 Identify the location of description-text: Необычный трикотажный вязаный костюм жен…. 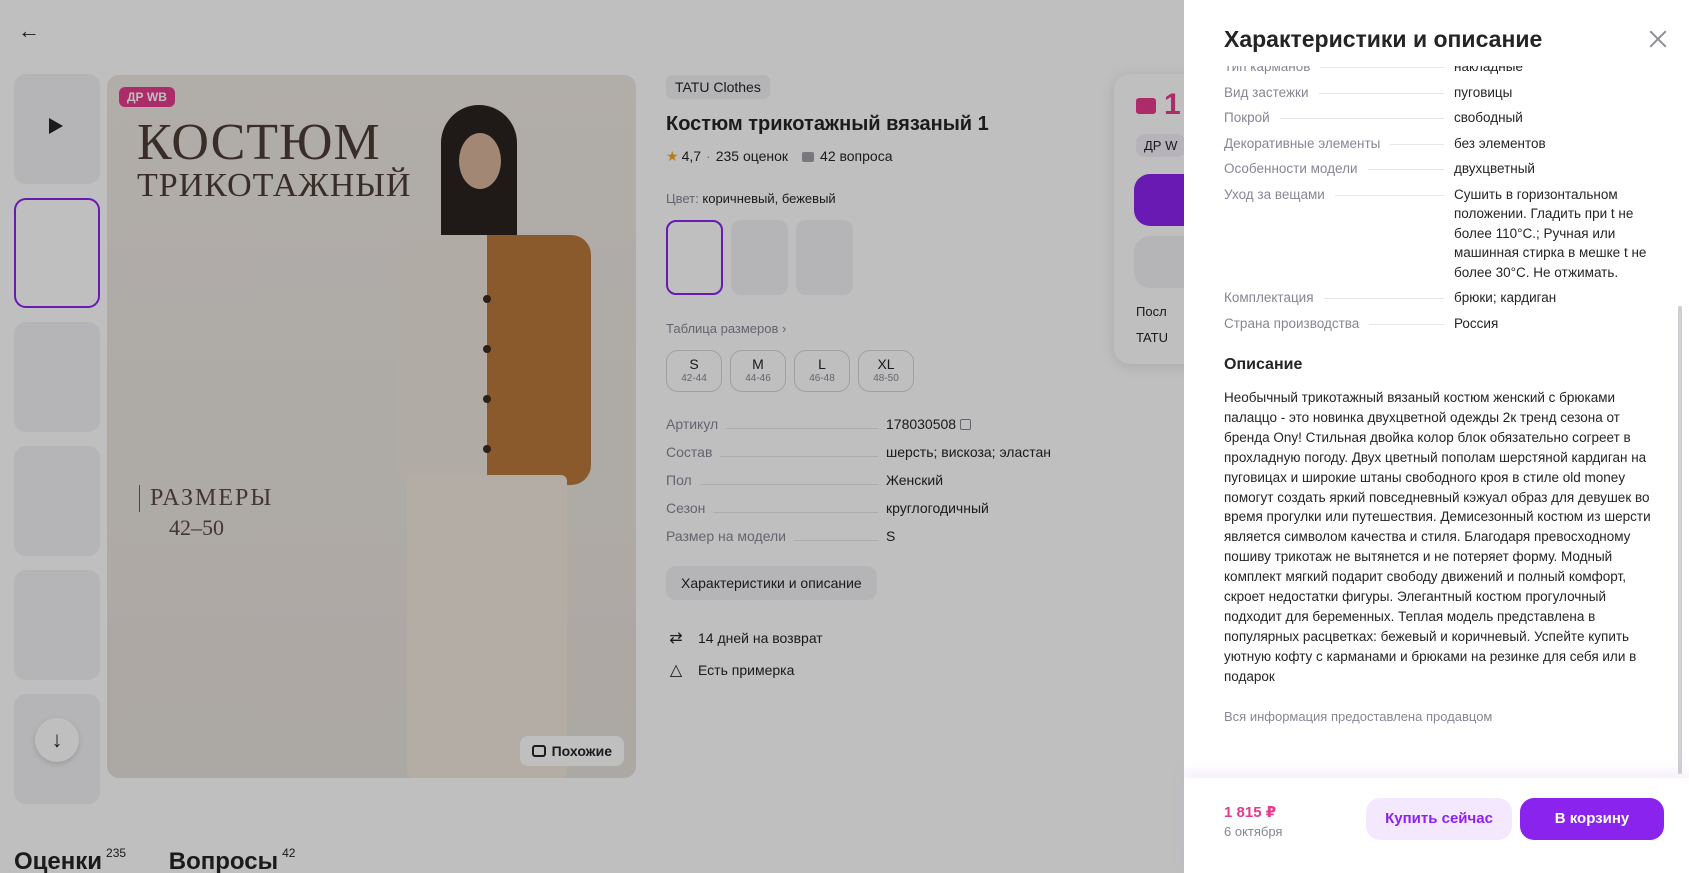
(1437, 537).